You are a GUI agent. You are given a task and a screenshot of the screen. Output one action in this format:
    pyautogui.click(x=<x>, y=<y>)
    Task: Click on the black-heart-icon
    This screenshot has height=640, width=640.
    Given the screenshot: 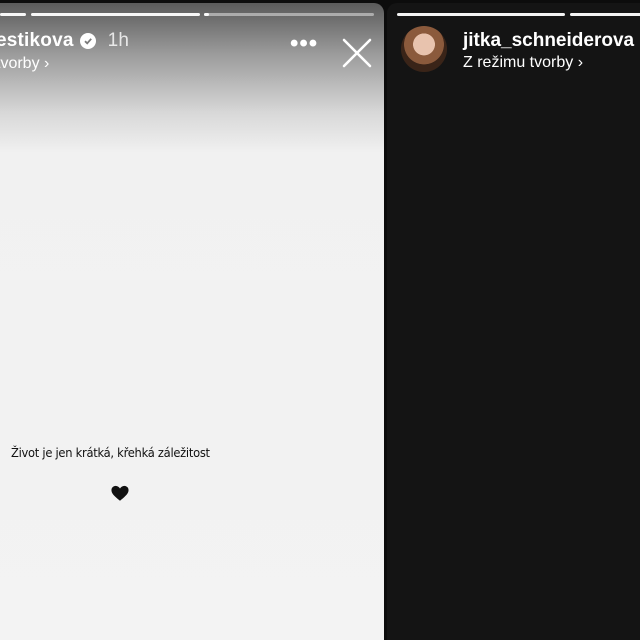 What is the action you would take?
    pyautogui.click(x=120, y=493)
    